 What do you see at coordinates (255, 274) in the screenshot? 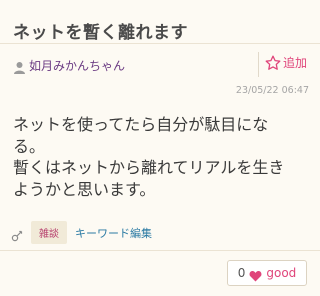
I see `heart-icon` at bounding box center [255, 274].